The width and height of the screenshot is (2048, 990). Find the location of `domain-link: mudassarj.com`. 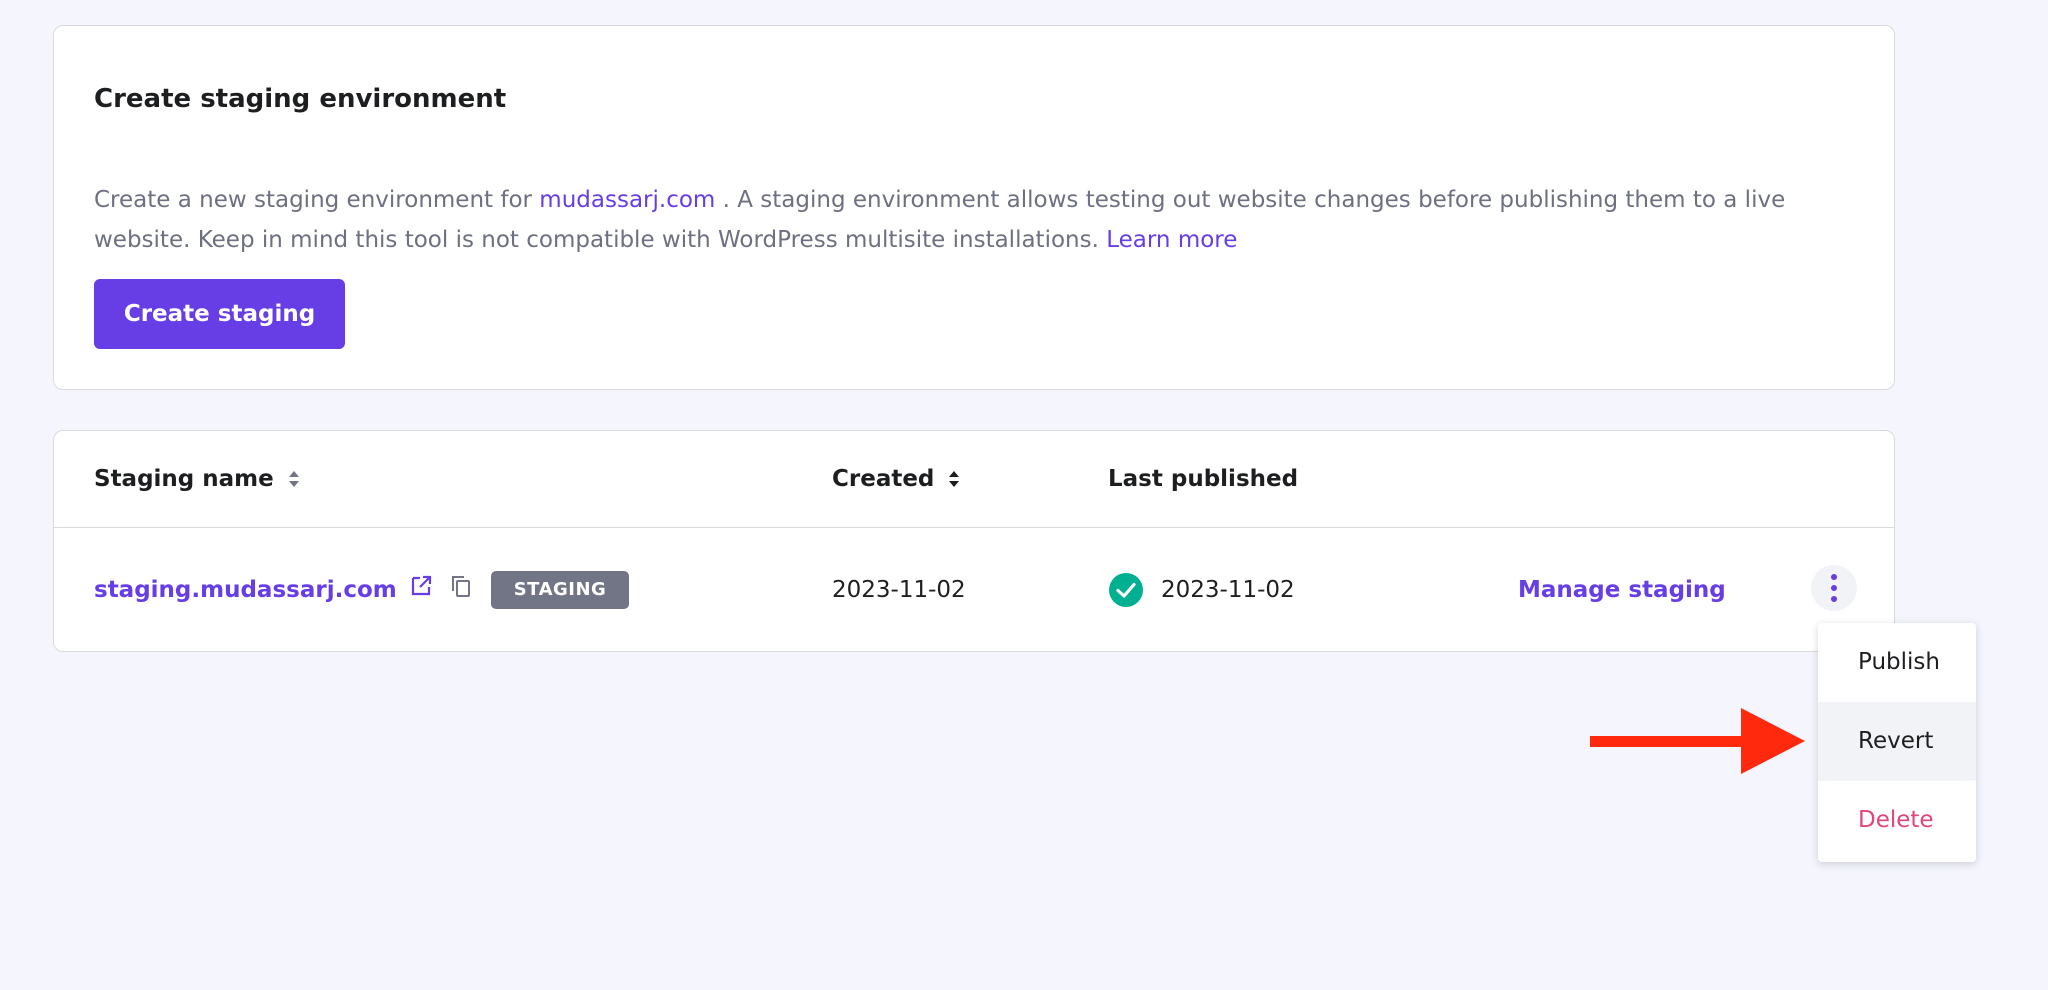

domain-link: mudassarj.com is located at coordinates (627, 200).